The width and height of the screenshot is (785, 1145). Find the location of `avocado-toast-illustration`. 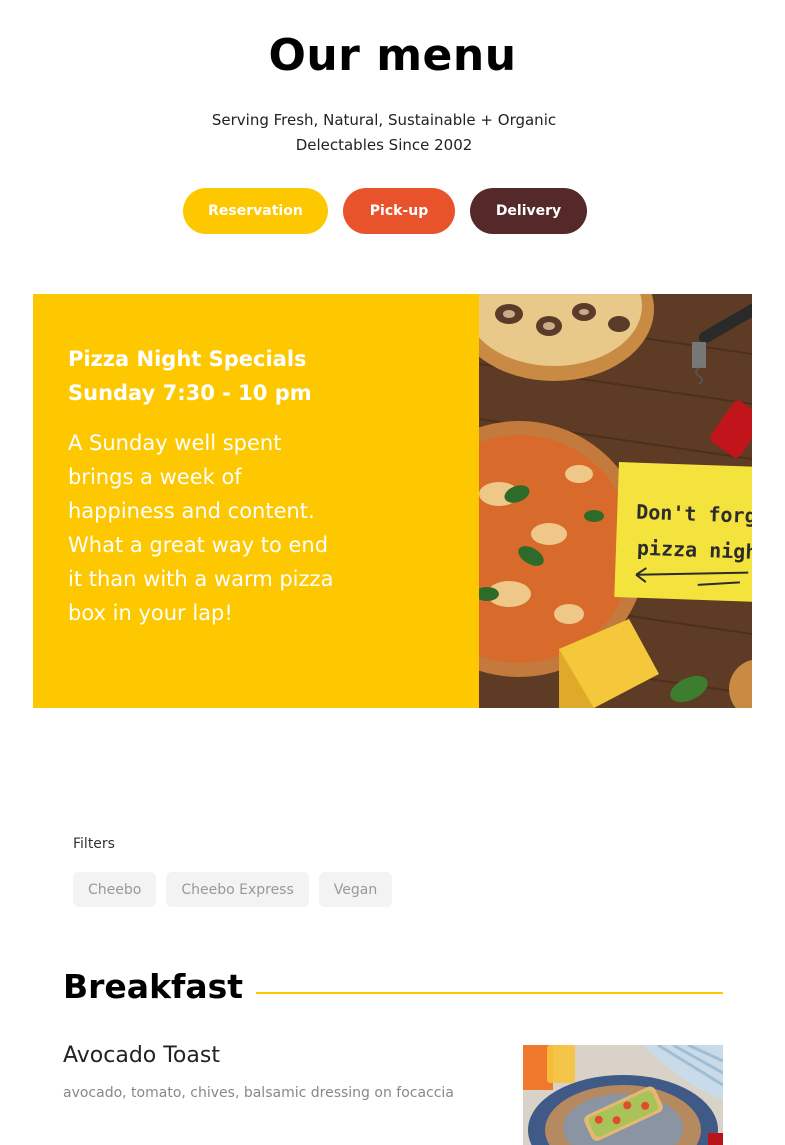

avocado-toast-illustration is located at coordinates (623, 1095).